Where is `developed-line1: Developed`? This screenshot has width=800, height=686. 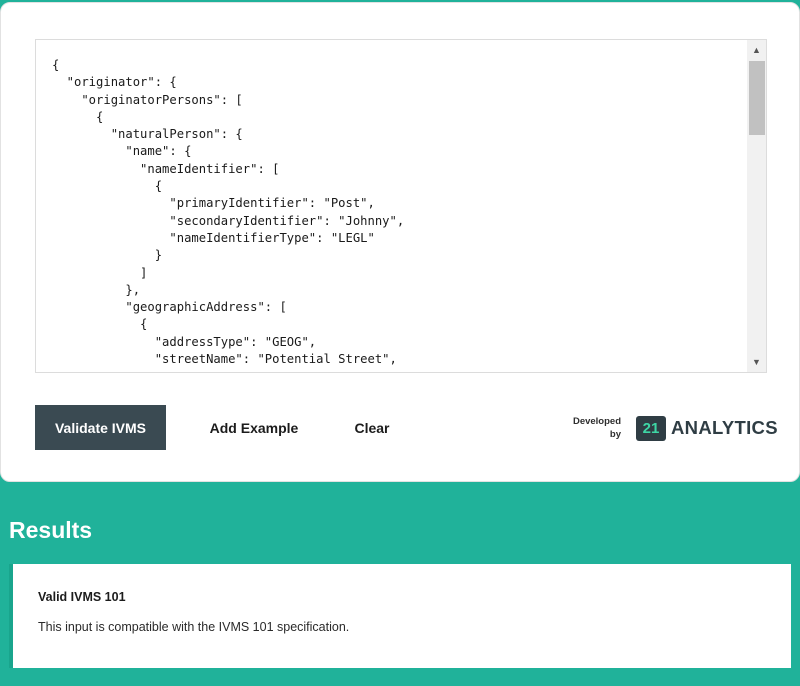
developed-line1: Developed is located at coordinates (596, 421).